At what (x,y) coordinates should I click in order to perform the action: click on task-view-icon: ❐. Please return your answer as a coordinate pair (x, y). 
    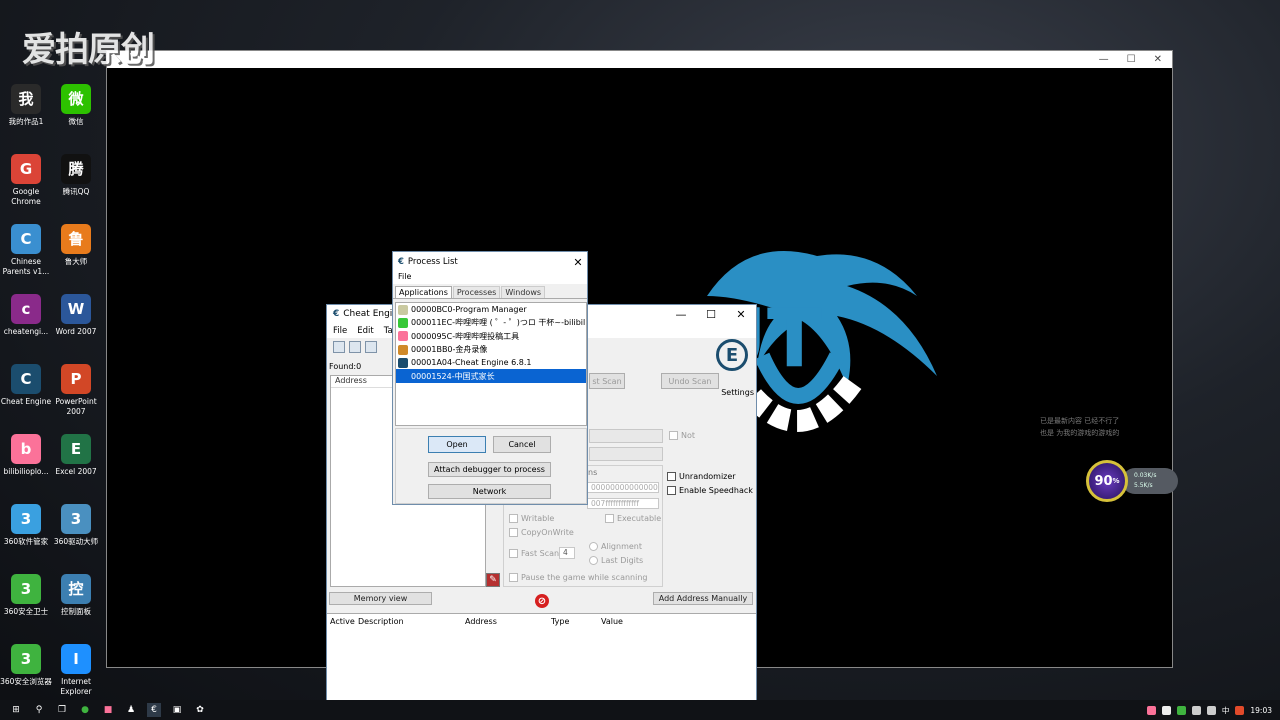
    Looking at the image, I should click on (62, 710).